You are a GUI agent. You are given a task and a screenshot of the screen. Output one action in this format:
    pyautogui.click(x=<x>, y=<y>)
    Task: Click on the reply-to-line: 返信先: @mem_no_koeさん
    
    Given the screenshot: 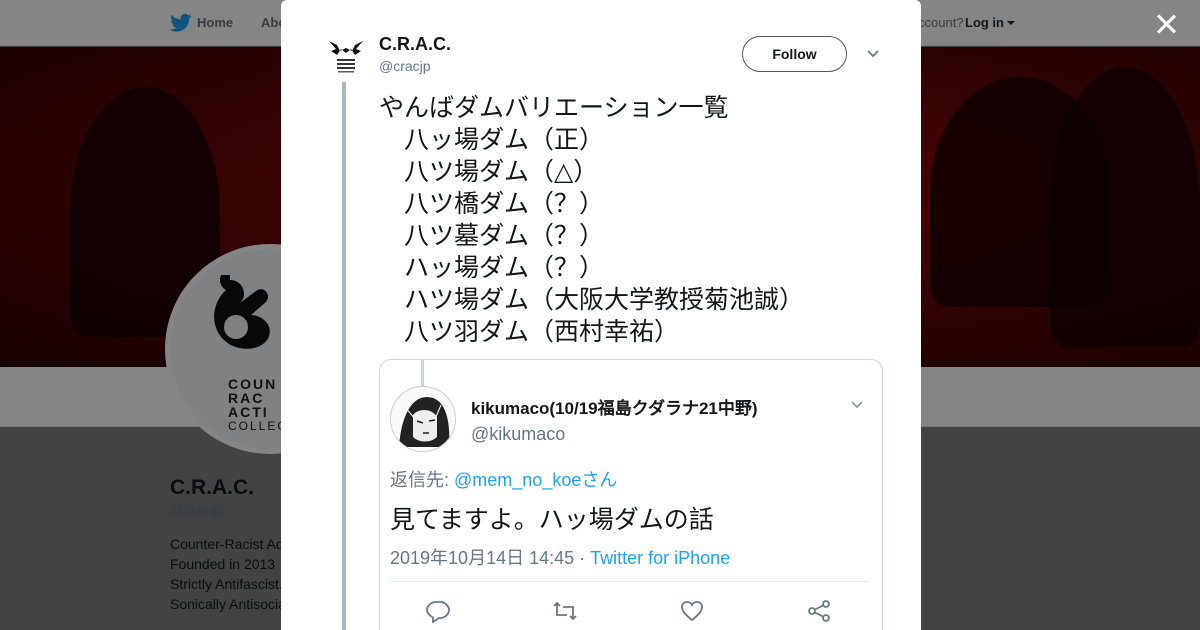 What is the action you would take?
    pyautogui.click(x=503, y=479)
    